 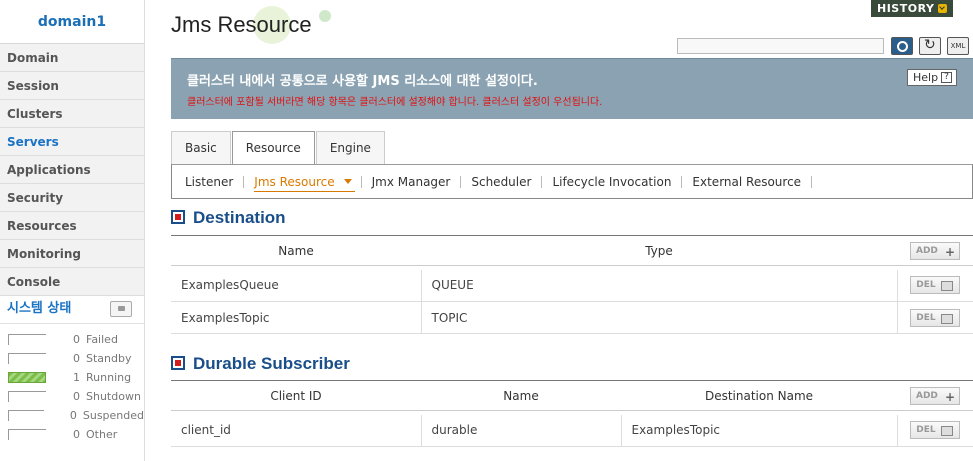 What do you see at coordinates (958, 46) in the screenshot?
I see `xml-export-icon: XML` at bounding box center [958, 46].